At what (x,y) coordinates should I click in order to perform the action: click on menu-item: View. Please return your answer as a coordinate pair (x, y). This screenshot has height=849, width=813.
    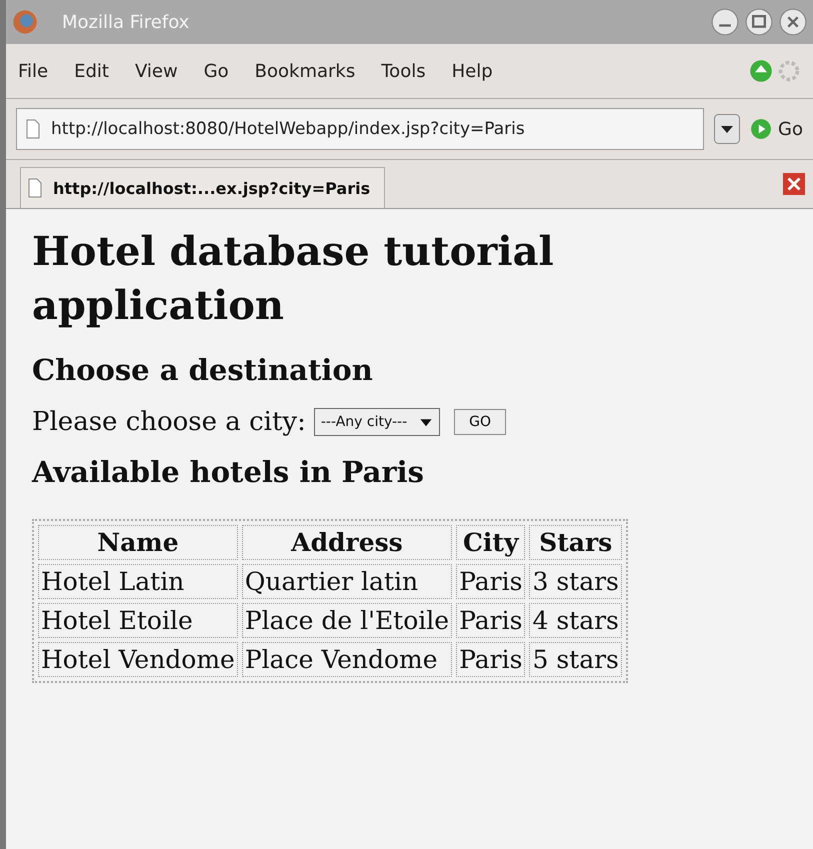
    Looking at the image, I should click on (156, 71).